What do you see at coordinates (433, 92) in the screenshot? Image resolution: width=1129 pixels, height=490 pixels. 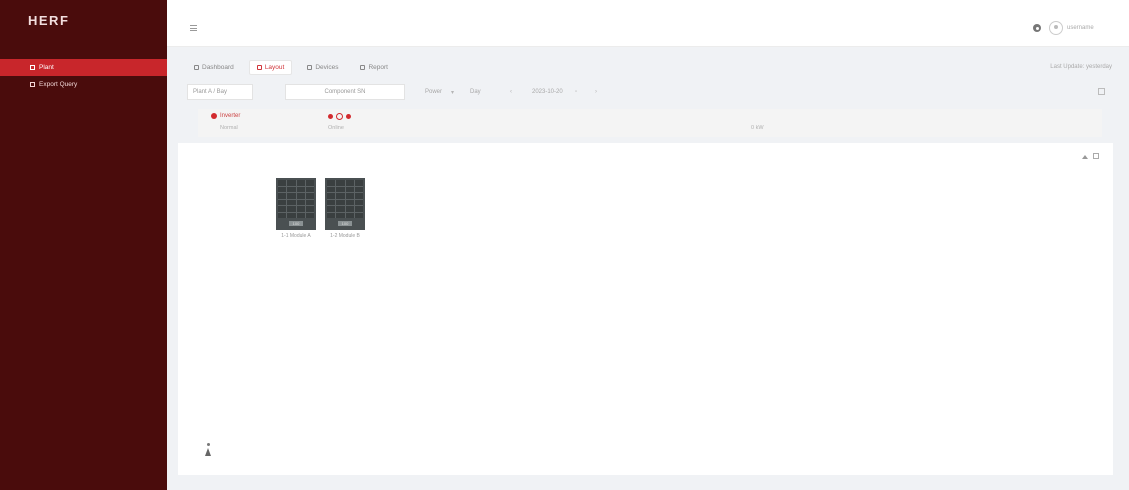 I see `power-filter: Power` at bounding box center [433, 92].